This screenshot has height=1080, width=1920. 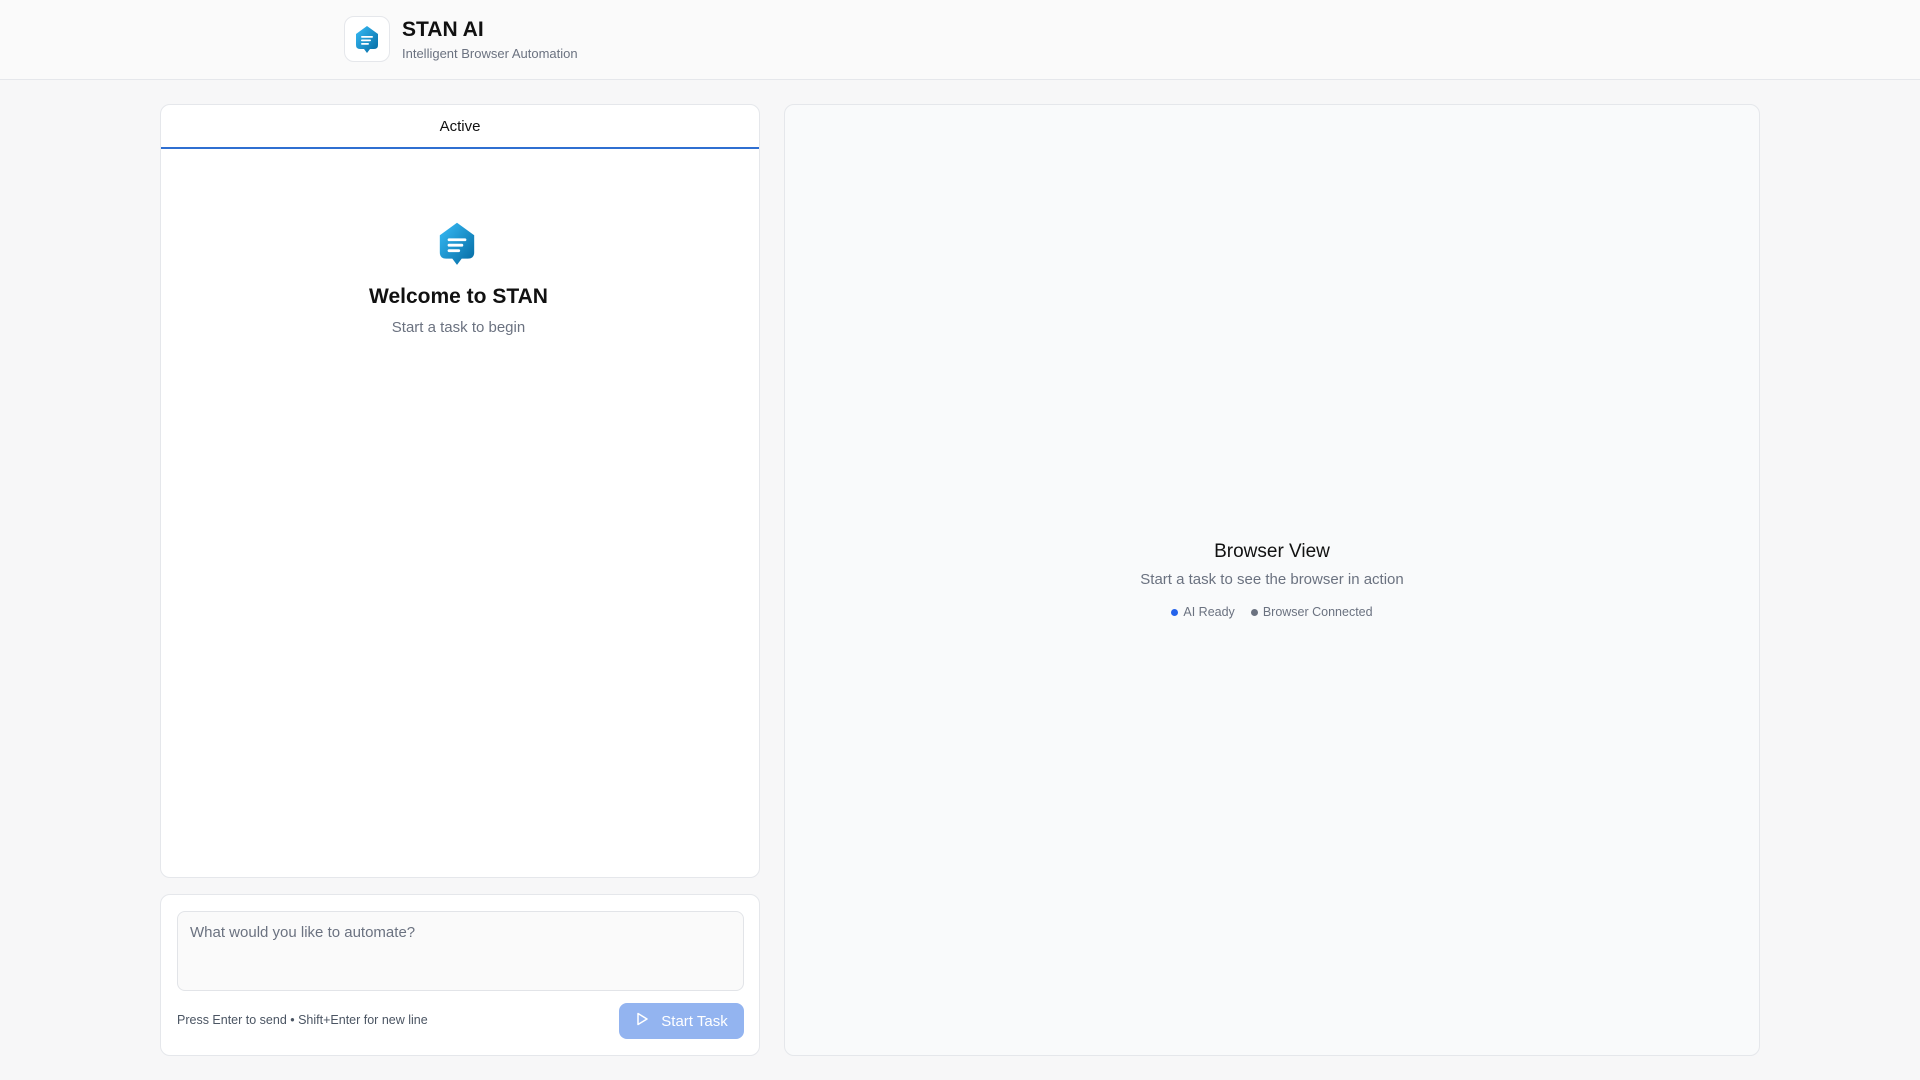 I want to click on task-input, so click(x=460, y=951).